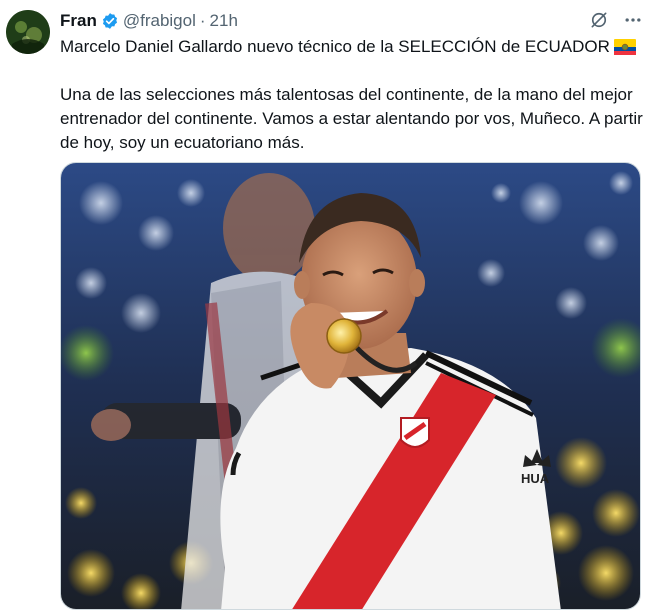 The height and width of the screenshot is (615, 665). I want to click on author-avatar, so click(28, 32).